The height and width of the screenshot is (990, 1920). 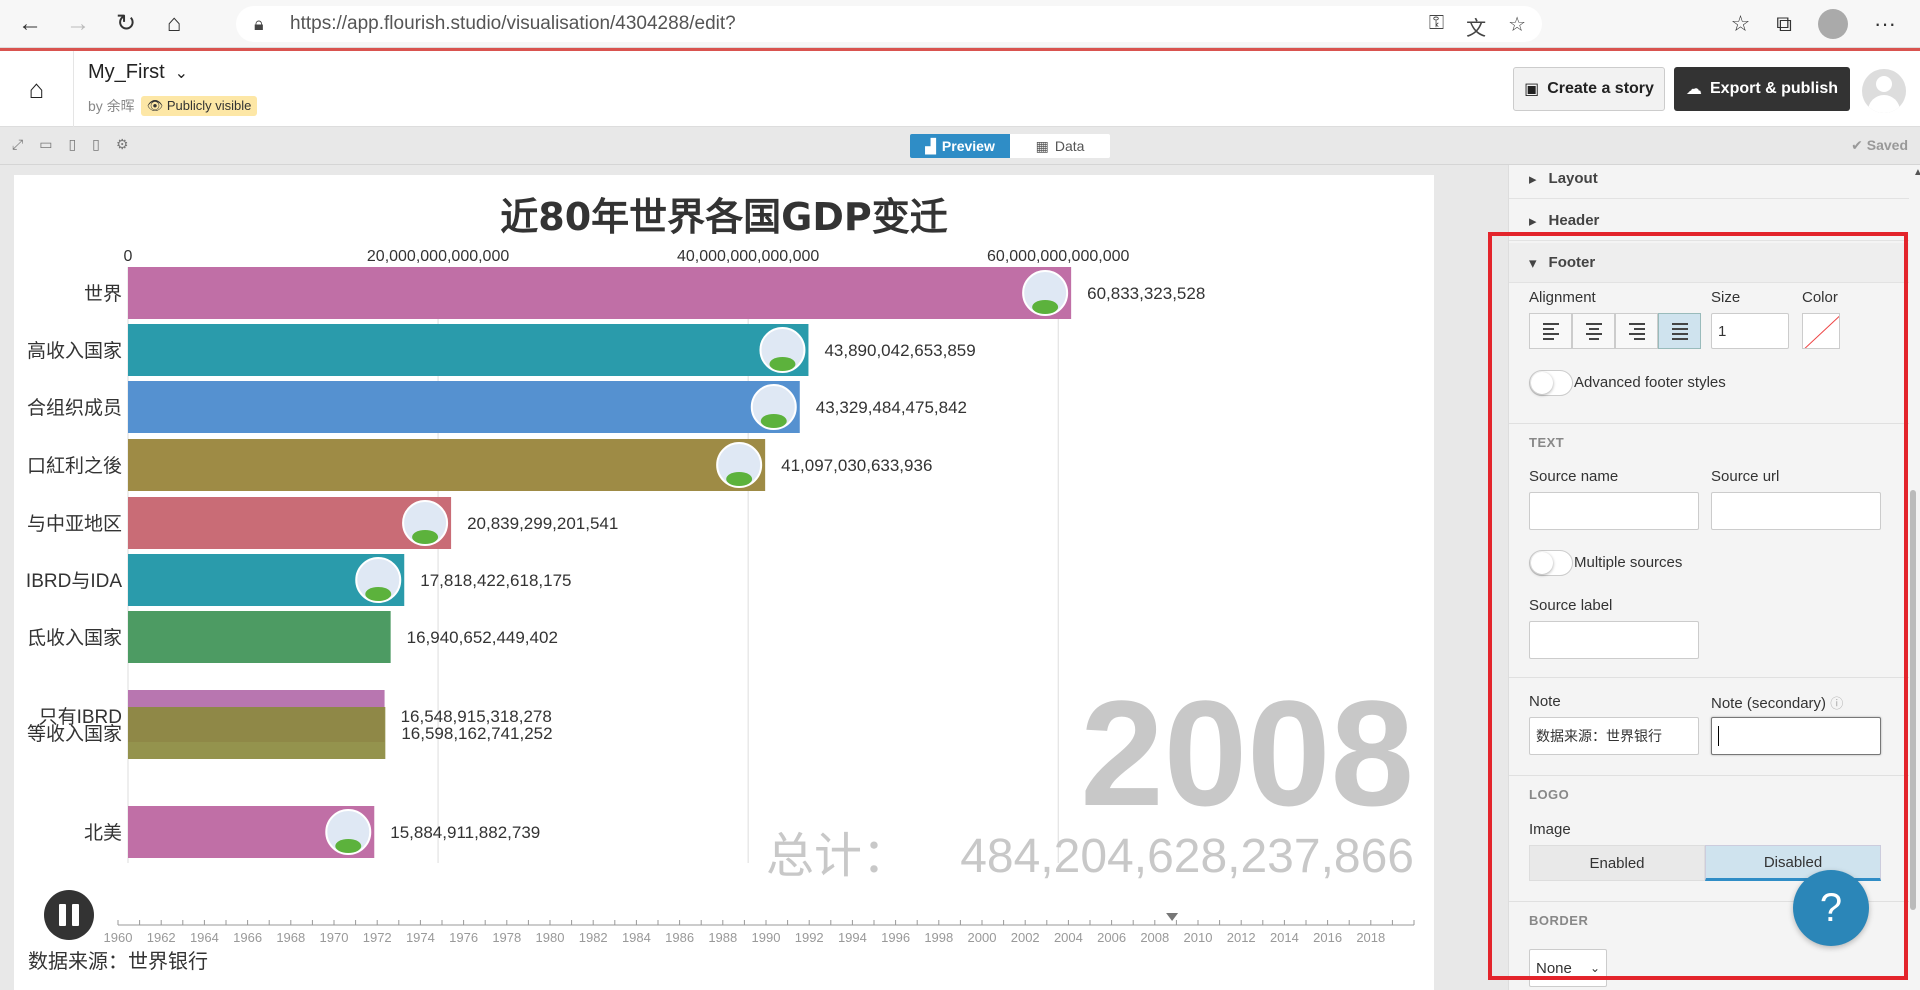 What do you see at coordinates (1709, 182) in the screenshot?
I see `layout-section: ▸ Layout` at bounding box center [1709, 182].